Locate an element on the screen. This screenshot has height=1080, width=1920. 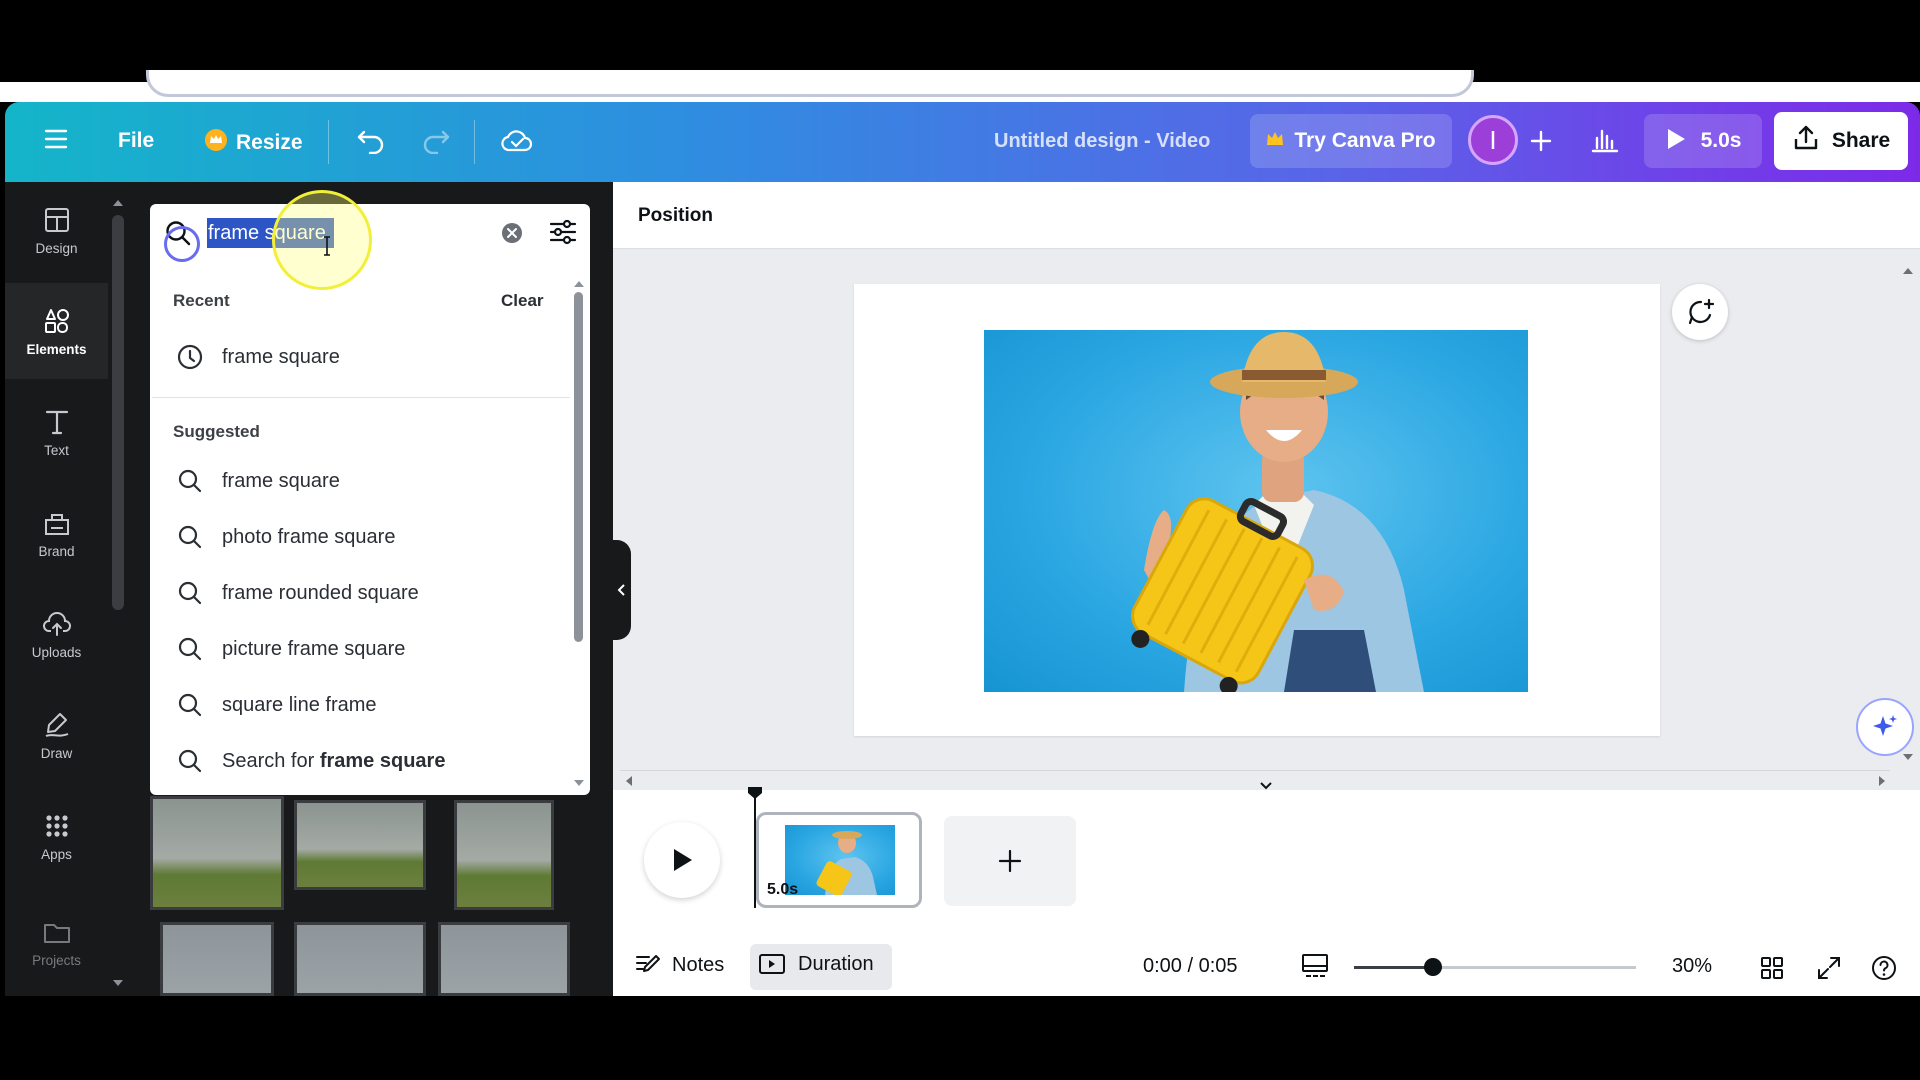
sidebar-item-apps: Apps is located at coordinates (56, 836).